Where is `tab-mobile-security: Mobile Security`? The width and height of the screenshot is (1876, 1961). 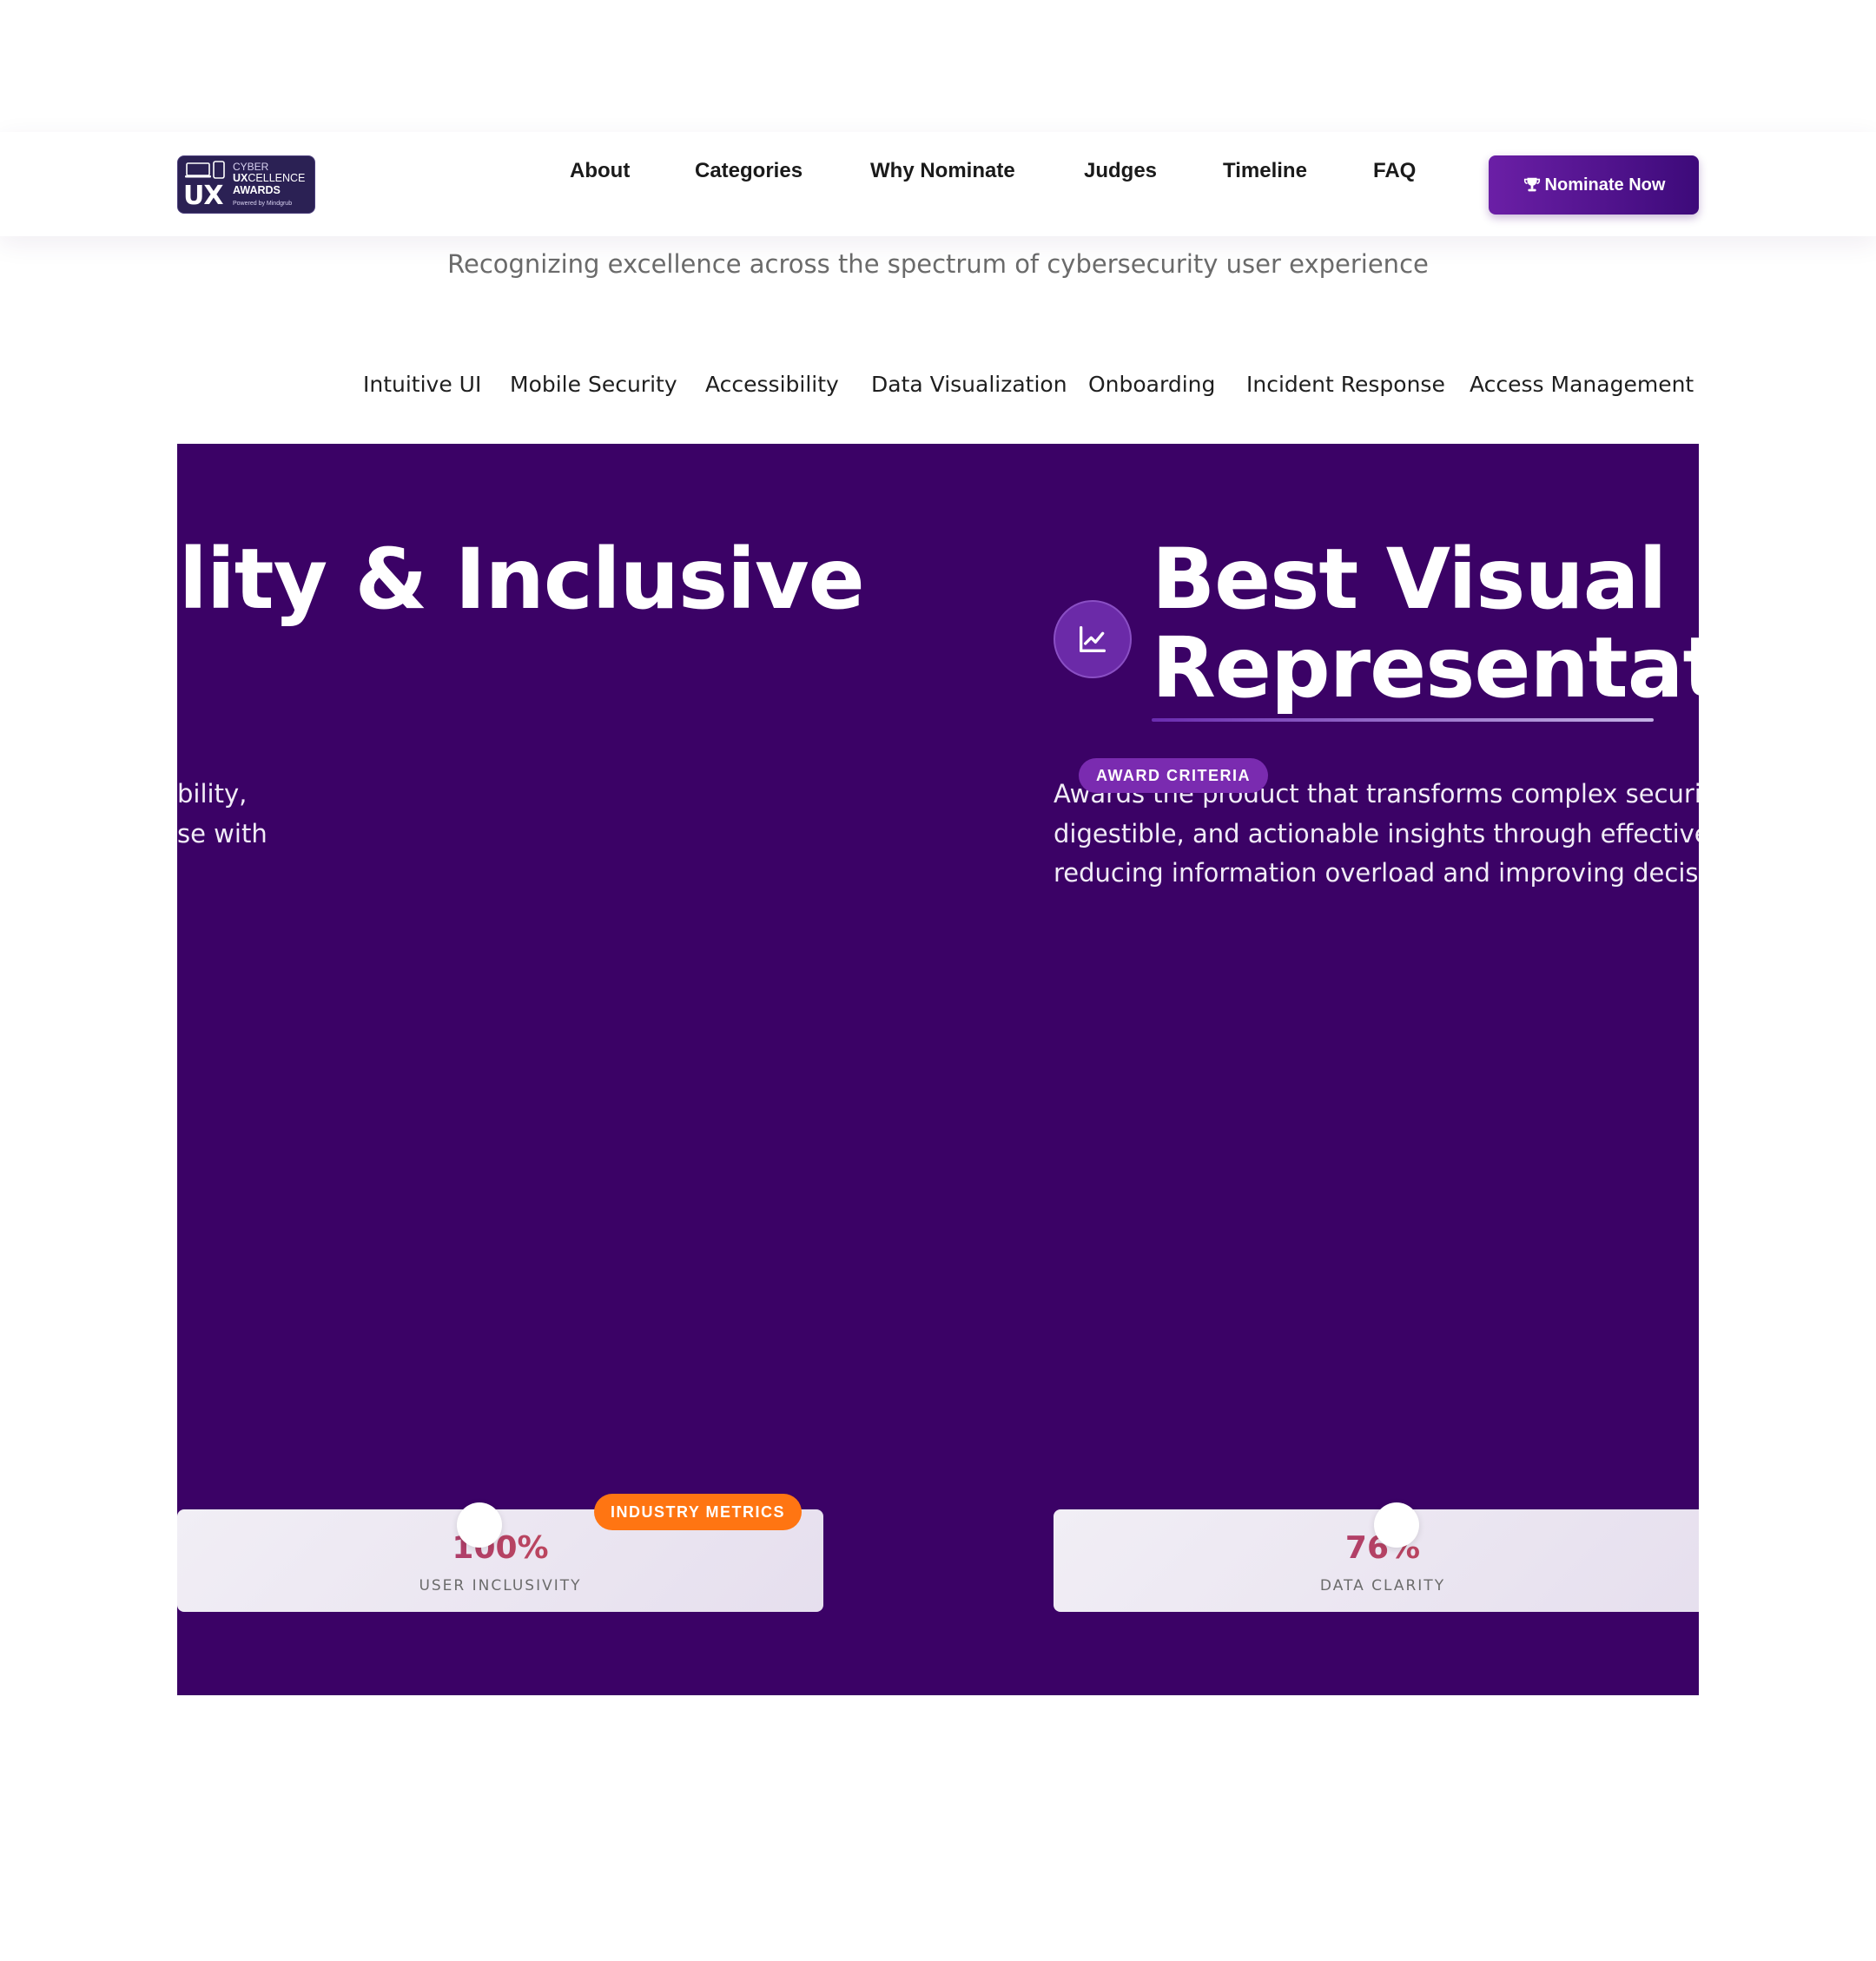
tab-mobile-security: Mobile Security is located at coordinates (593, 385).